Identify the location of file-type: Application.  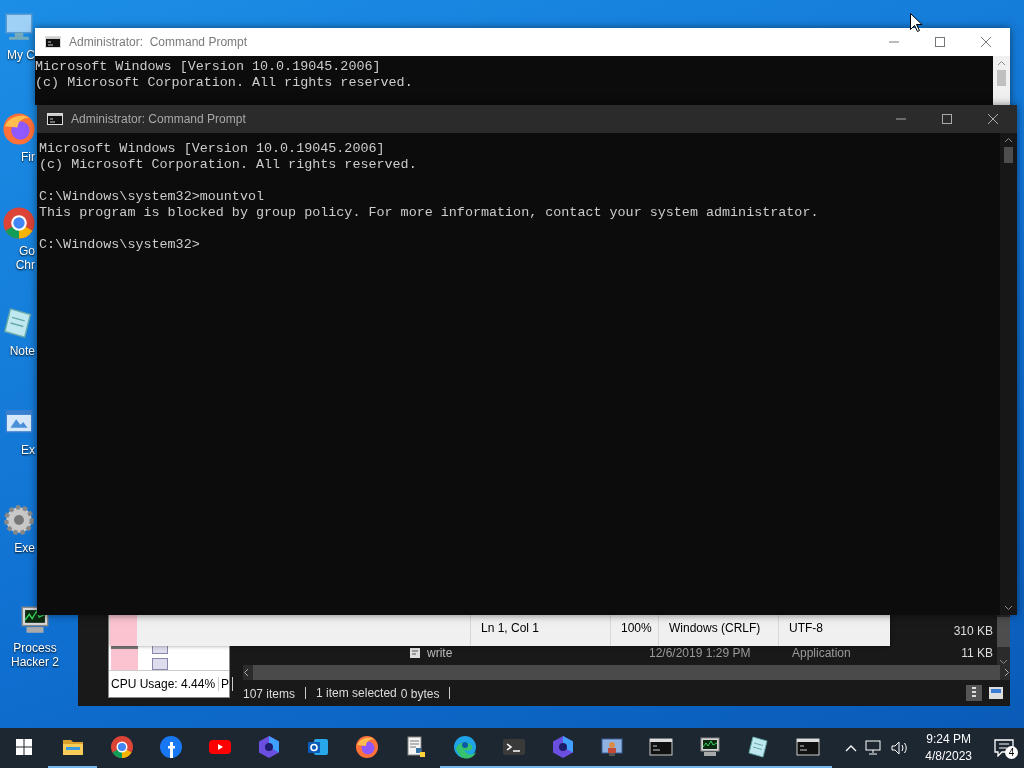
(821, 653).